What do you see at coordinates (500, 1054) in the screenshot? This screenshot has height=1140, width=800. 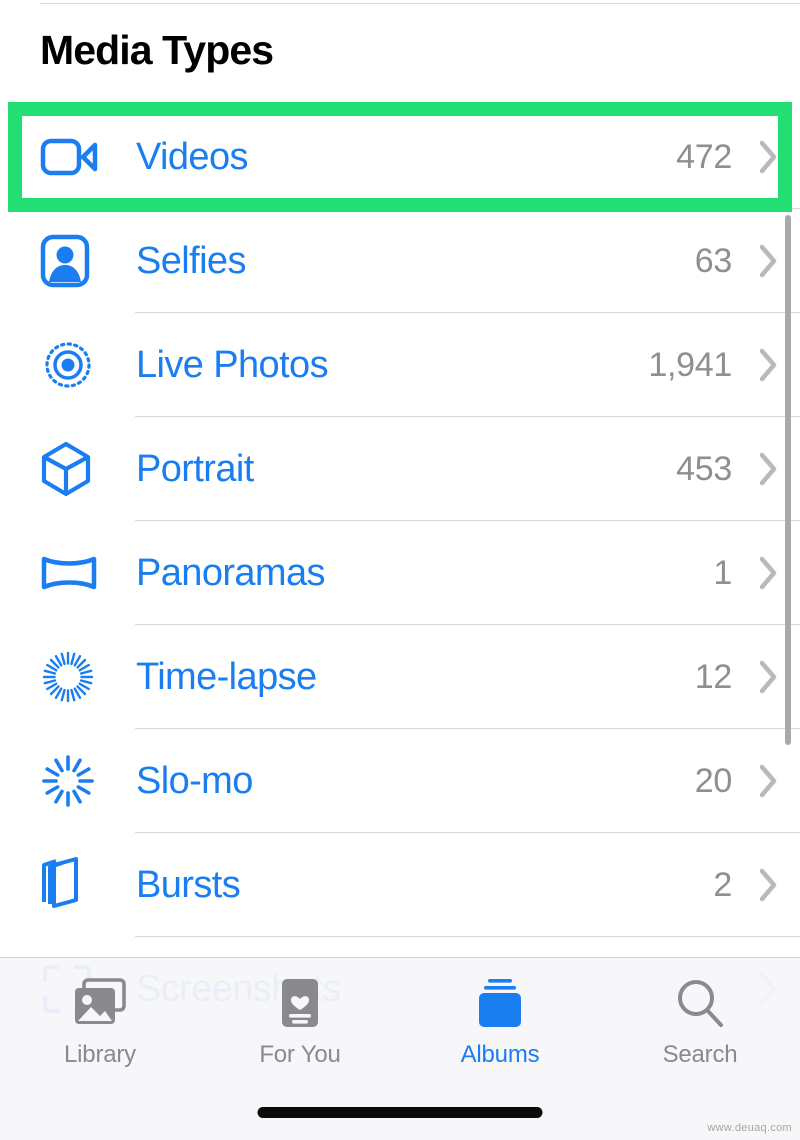 I see `tab-label: Albums` at bounding box center [500, 1054].